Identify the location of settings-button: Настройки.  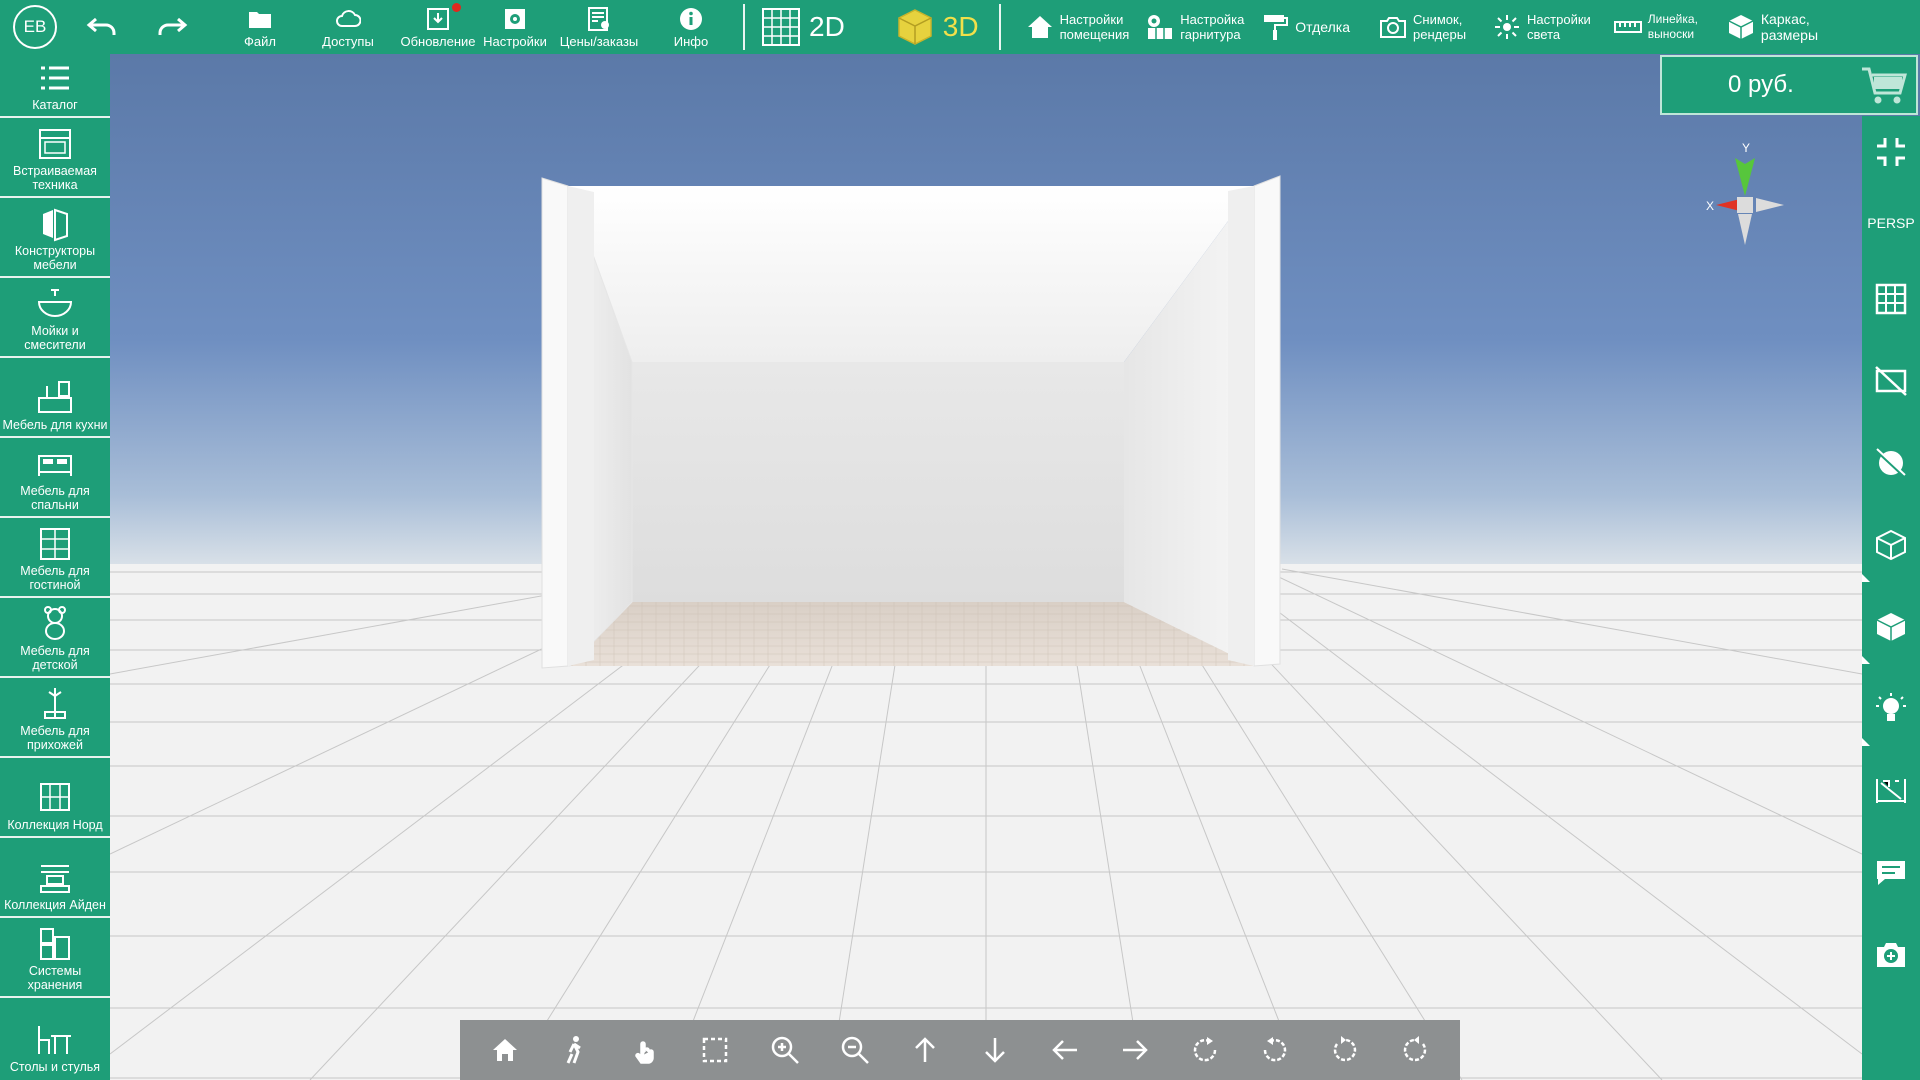
(515, 27).